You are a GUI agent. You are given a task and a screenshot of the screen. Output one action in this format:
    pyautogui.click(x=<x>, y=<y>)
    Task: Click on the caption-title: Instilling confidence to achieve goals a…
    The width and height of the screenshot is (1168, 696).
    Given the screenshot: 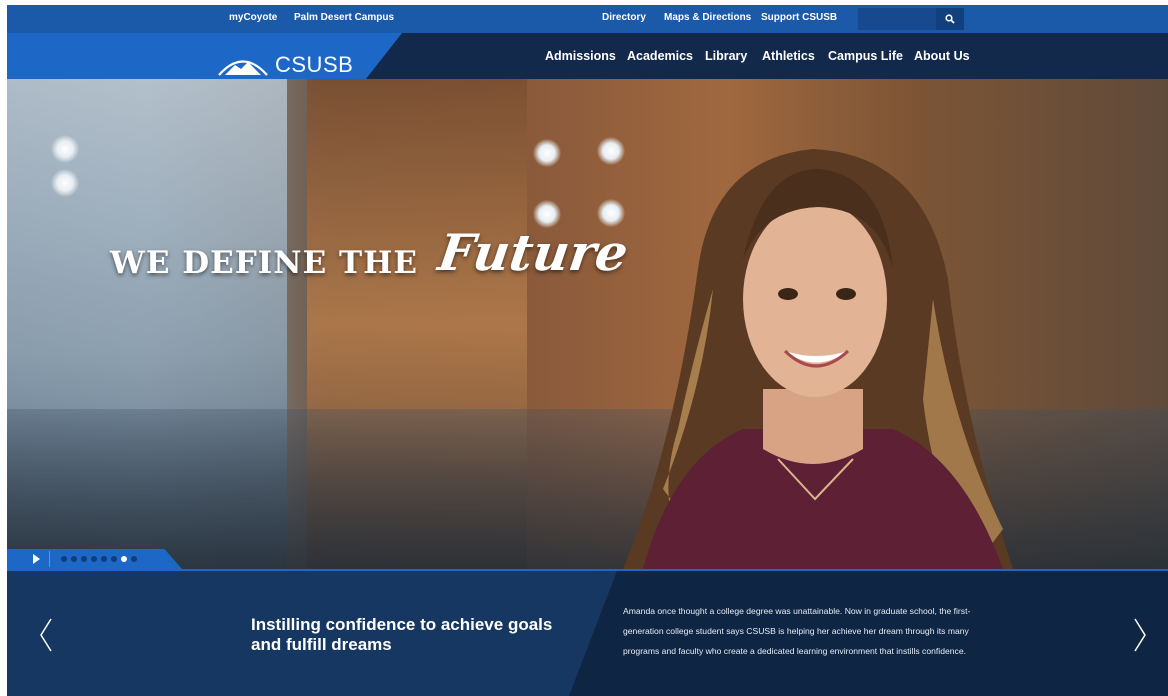 What is the action you would take?
    pyautogui.click(x=402, y=634)
    